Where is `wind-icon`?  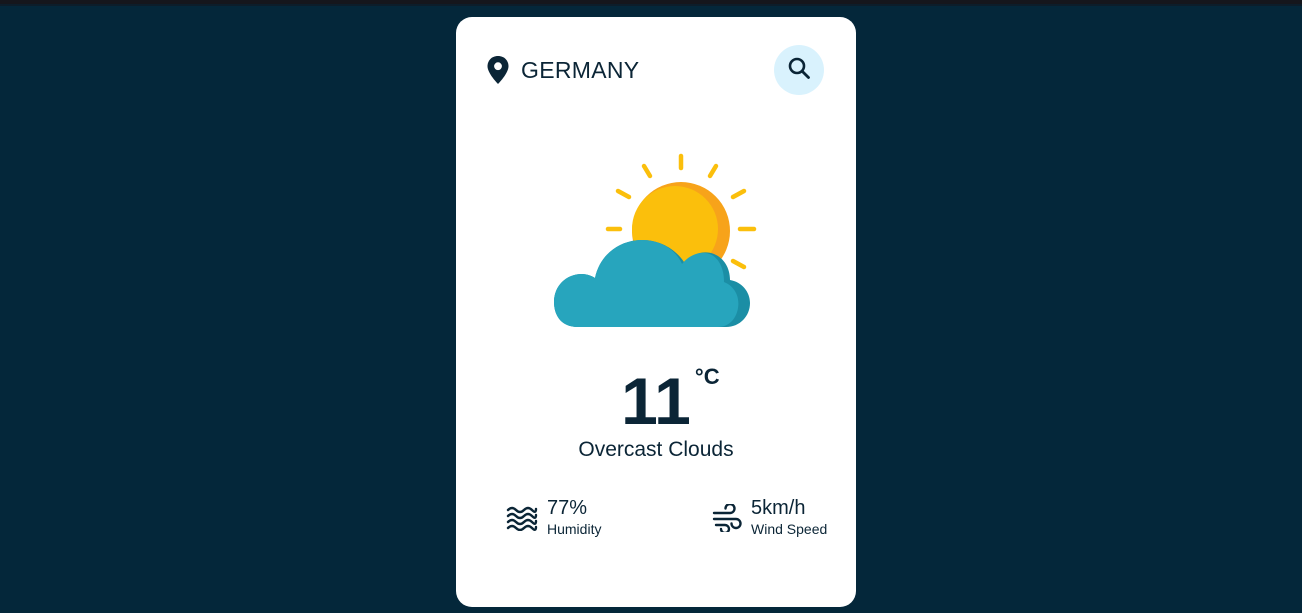
wind-icon is located at coordinates (727, 517).